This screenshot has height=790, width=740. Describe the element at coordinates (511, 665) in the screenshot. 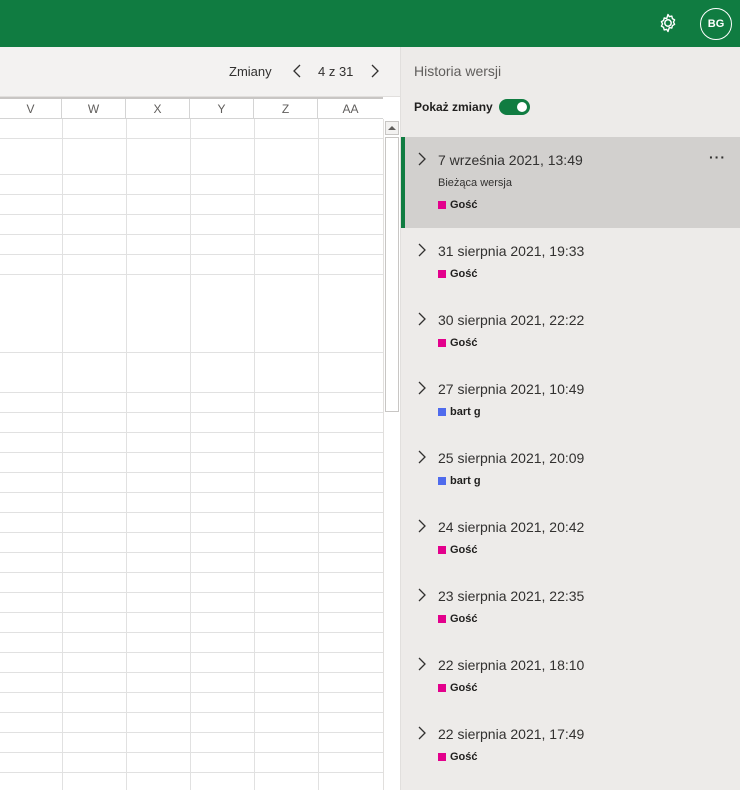

I see `version-date: 22 sierpnia 2021, 18:10` at that location.